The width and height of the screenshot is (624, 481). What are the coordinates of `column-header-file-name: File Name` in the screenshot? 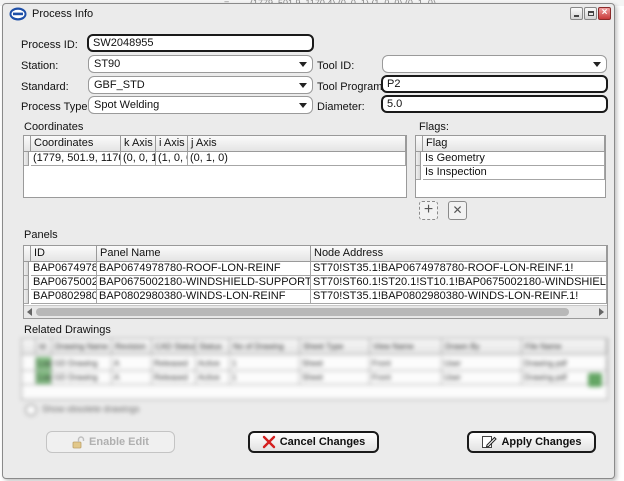 It's located at (564, 347).